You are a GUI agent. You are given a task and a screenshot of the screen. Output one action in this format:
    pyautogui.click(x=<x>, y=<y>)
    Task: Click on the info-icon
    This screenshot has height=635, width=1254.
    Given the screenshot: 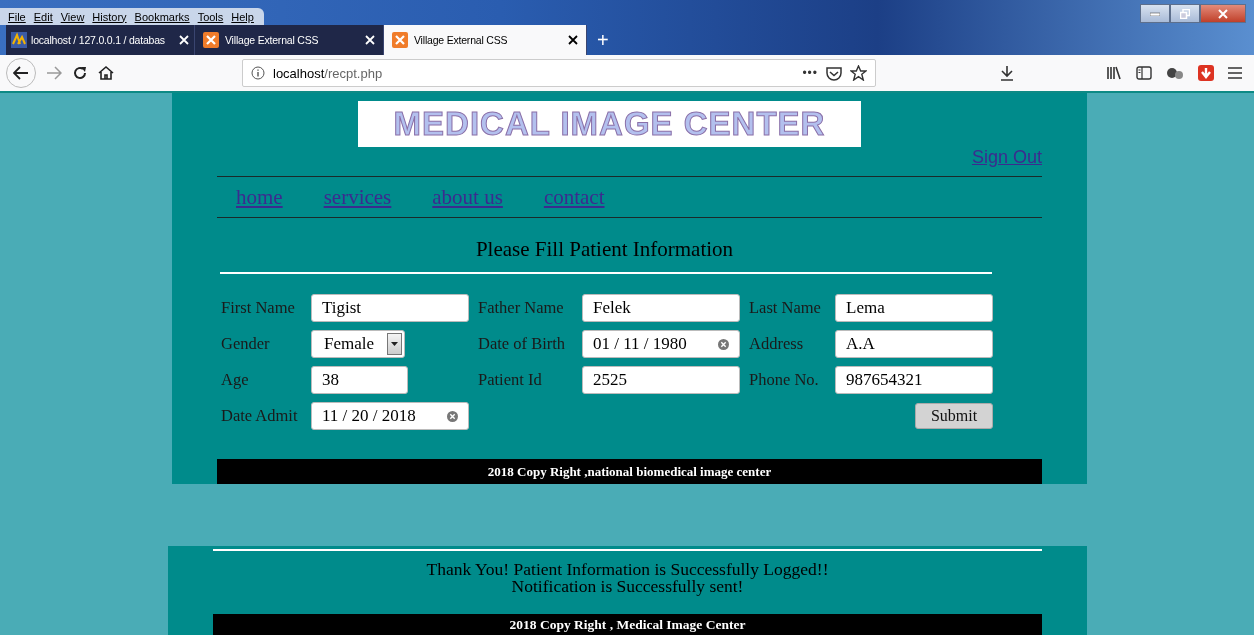 What is the action you would take?
    pyautogui.click(x=258, y=73)
    